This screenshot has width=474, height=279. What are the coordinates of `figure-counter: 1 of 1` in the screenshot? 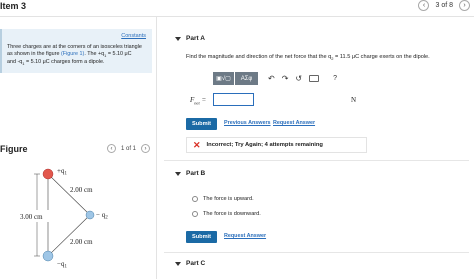 It's located at (129, 148).